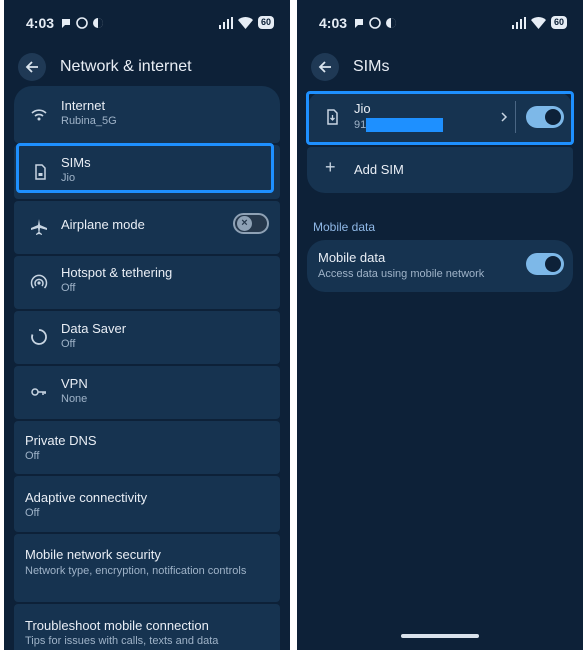  What do you see at coordinates (145, 168) in the screenshot?
I see `sims-highlight-box` at bounding box center [145, 168].